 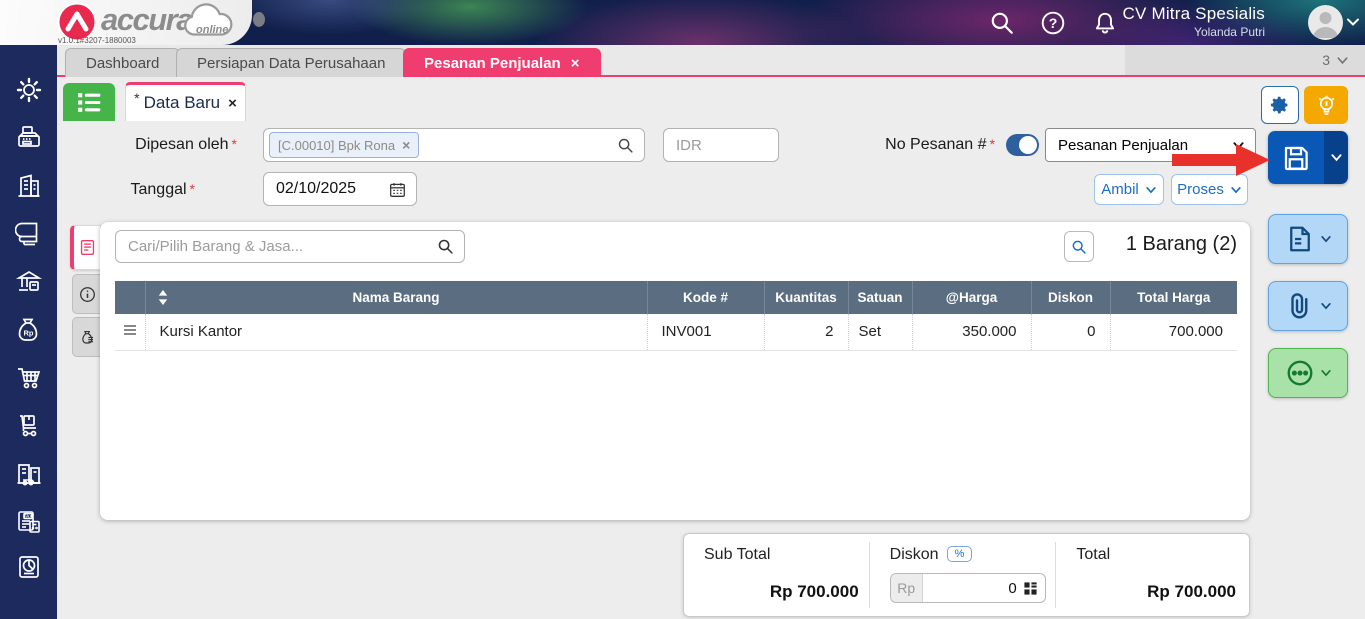 I want to click on sidebar-bank-icon, so click(x=29, y=282).